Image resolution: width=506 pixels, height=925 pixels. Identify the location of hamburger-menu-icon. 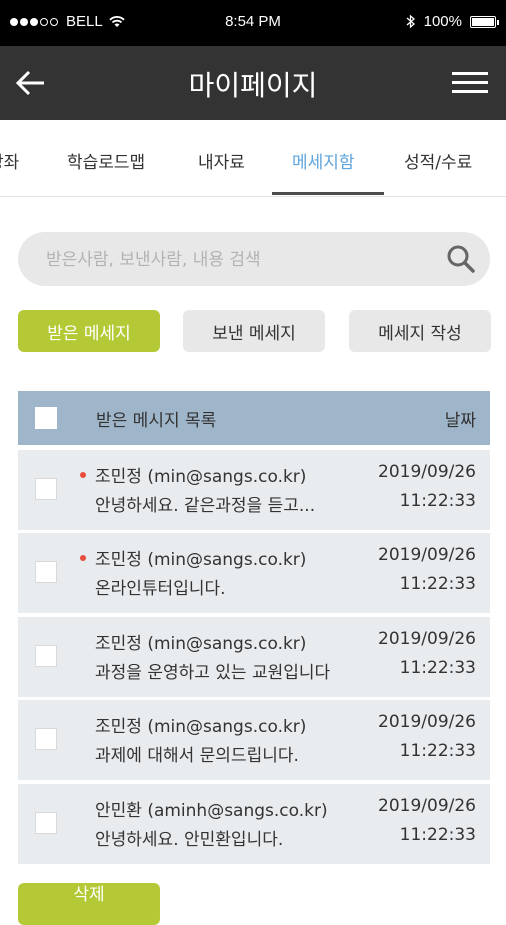
(470, 83).